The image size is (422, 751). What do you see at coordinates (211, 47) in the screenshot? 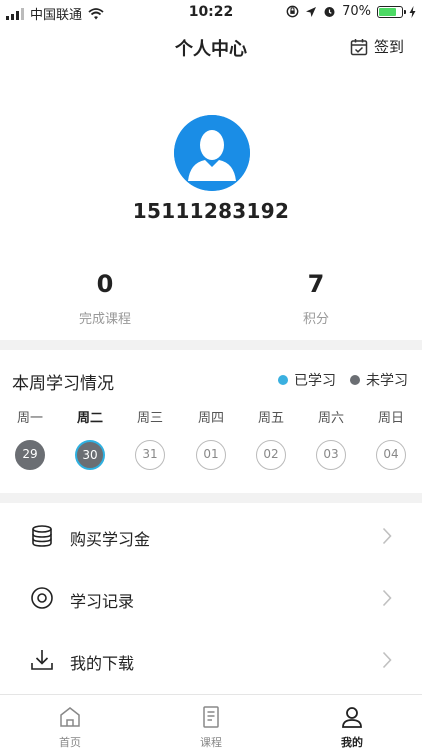
I see `nav-bar: 个人中心 签到` at bounding box center [211, 47].